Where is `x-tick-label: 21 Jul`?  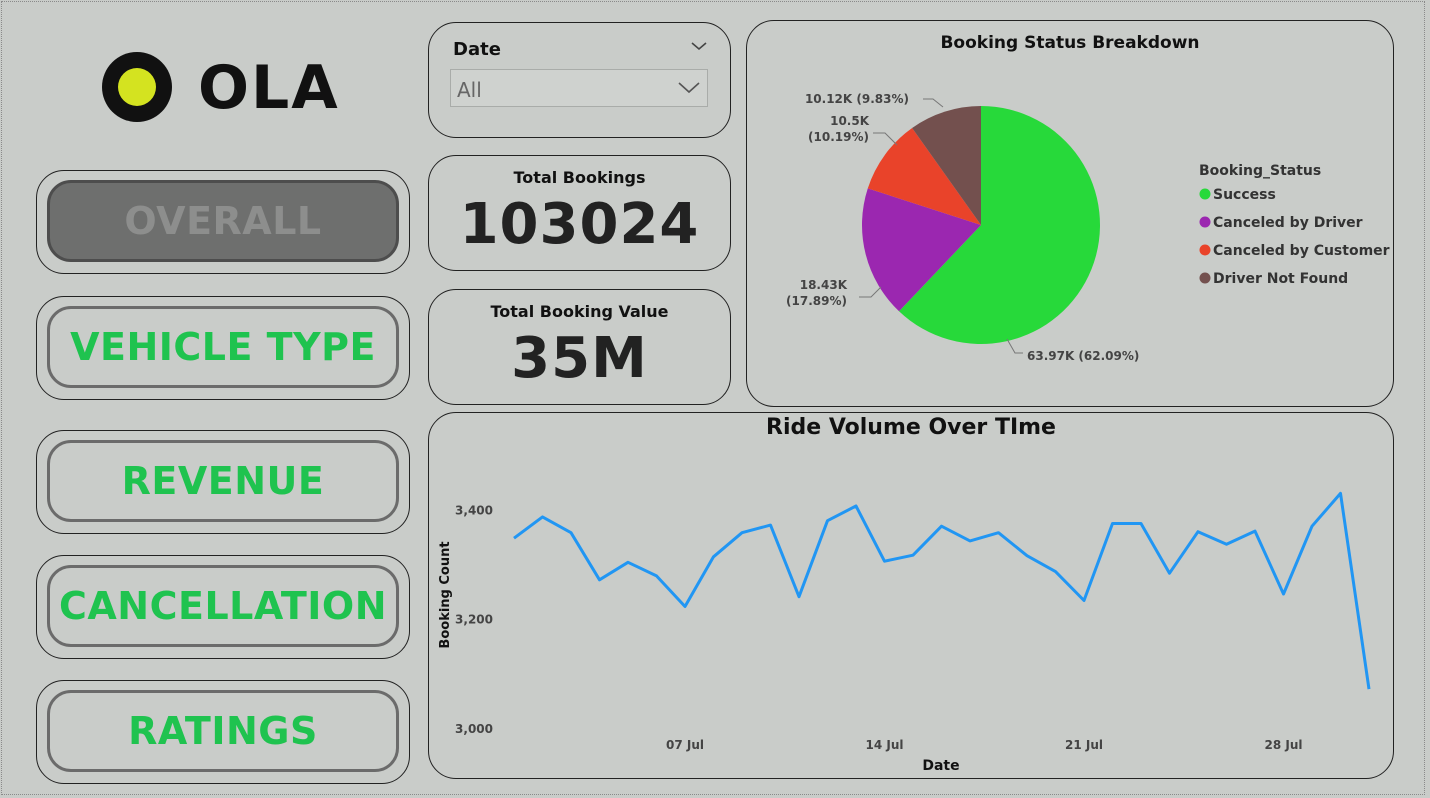
x-tick-label: 21 Jul is located at coordinates (1084, 745).